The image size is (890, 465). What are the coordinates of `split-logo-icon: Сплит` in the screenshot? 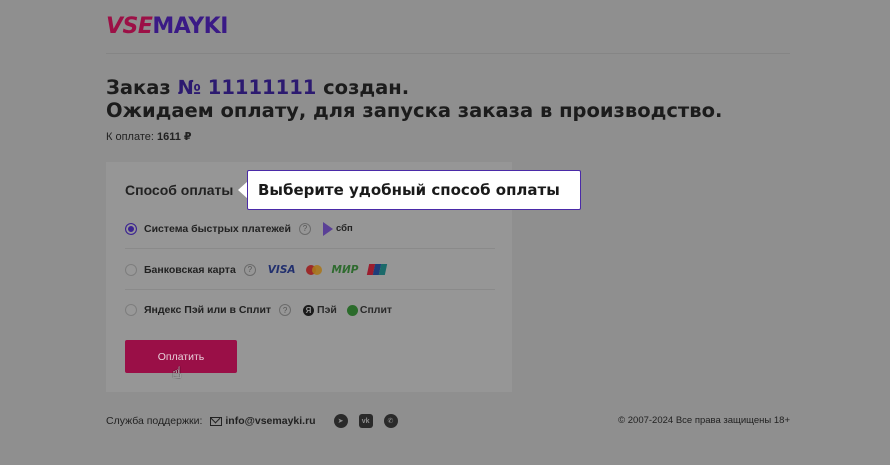 It's located at (369, 310).